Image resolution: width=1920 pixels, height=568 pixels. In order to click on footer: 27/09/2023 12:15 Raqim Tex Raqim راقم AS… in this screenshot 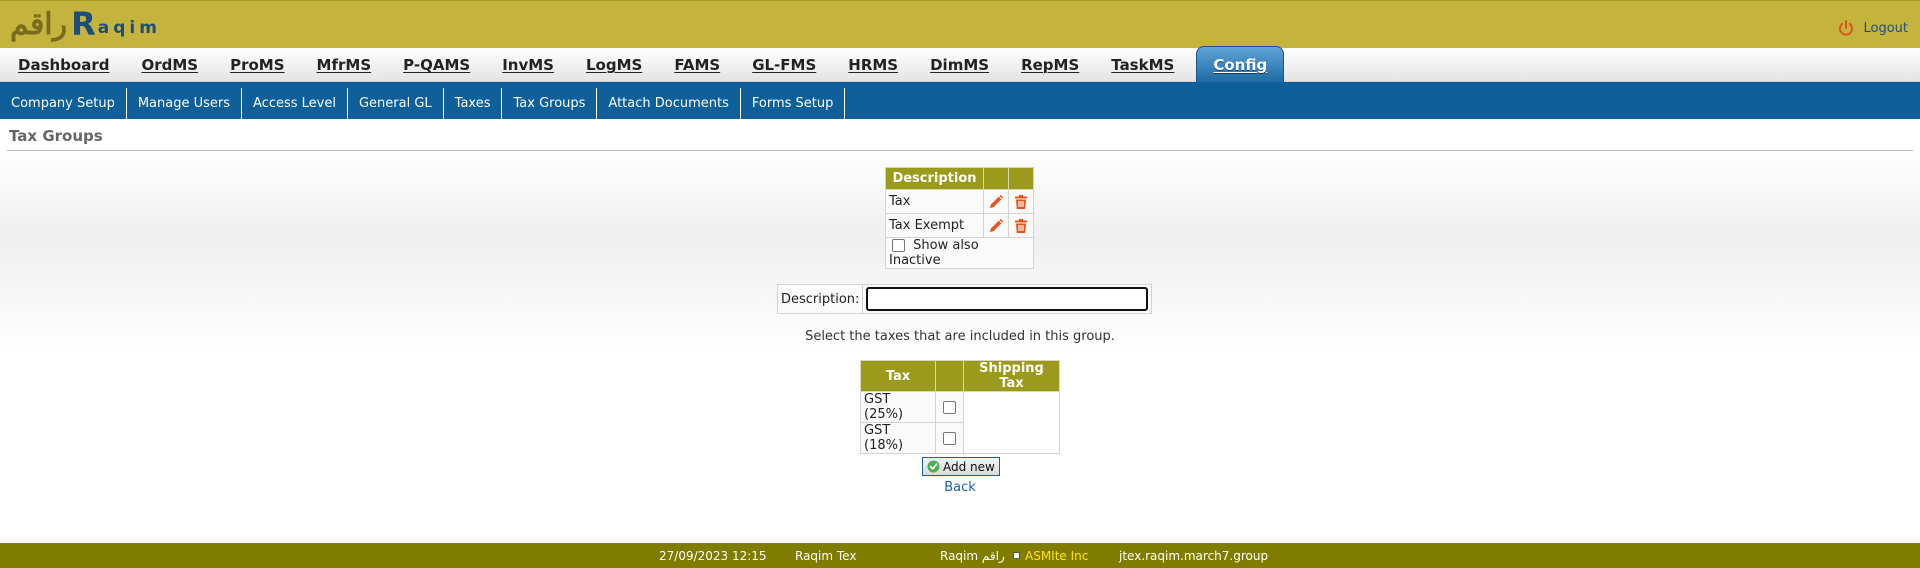, I will do `click(960, 555)`.